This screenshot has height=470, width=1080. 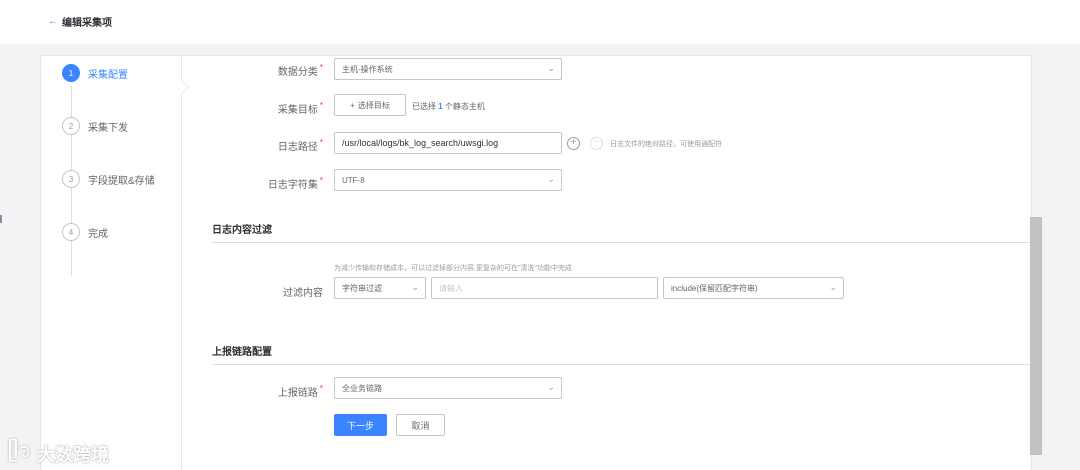 What do you see at coordinates (448, 180) in the screenshot?
I see `charset-select: UTF-8 ⌄` at bounding box center [448, 180].